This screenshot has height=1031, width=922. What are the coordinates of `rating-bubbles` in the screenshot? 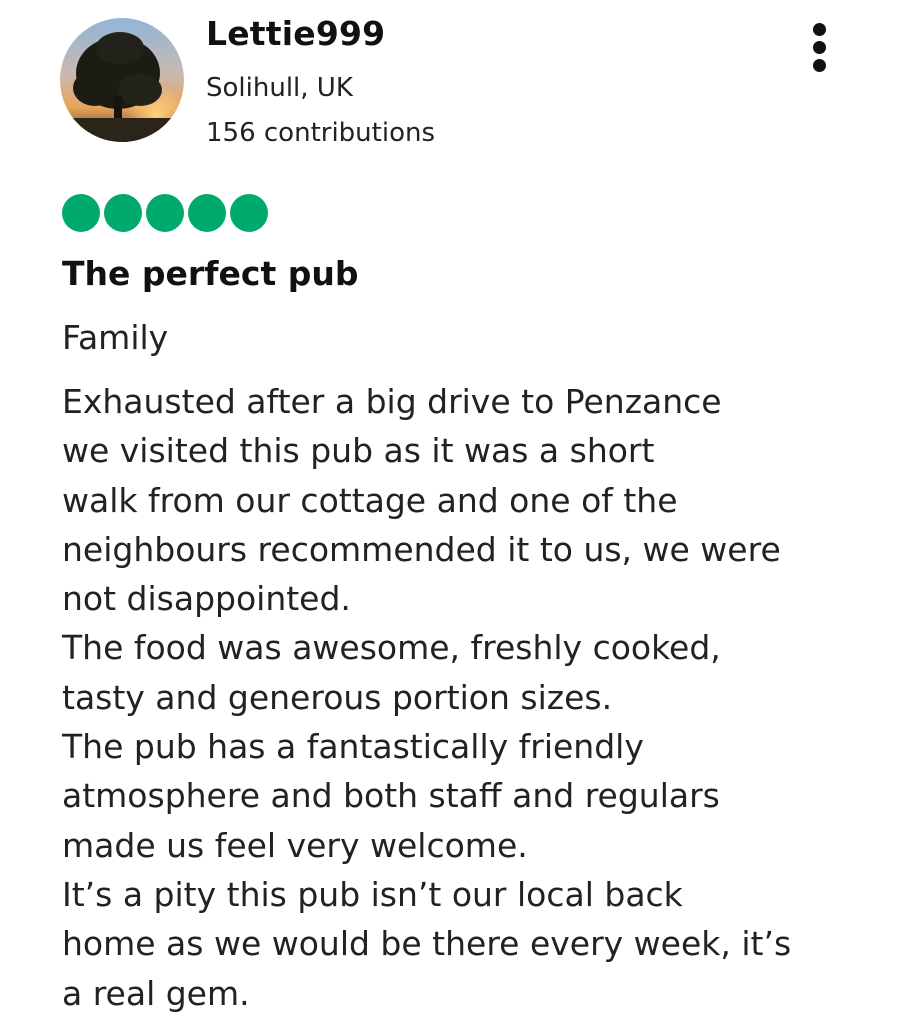 It's located at (165, 214).